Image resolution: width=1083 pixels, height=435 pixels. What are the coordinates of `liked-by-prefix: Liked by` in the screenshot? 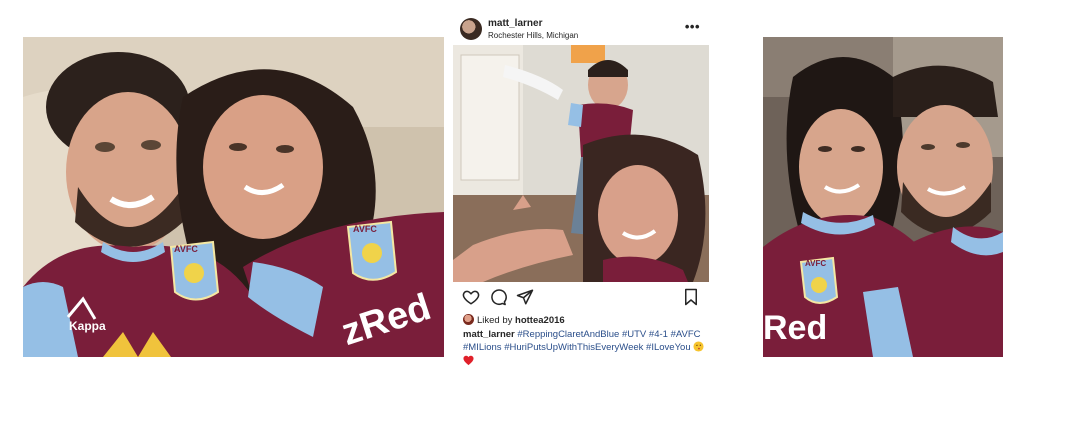 It's located at (496, 320).